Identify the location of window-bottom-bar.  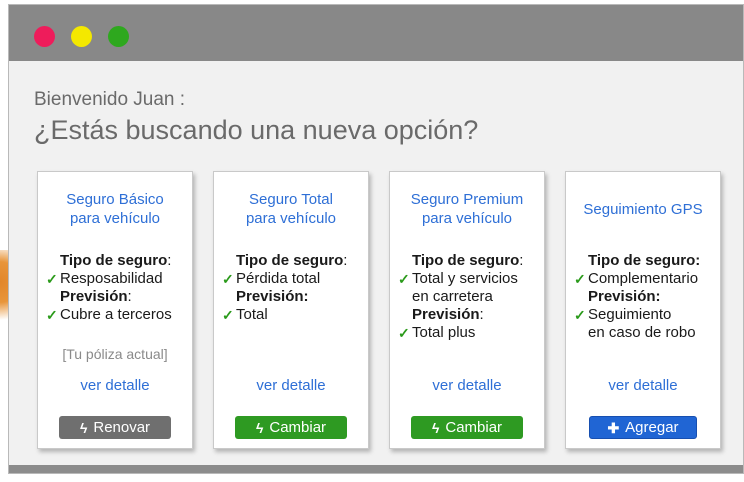
(376, 469).